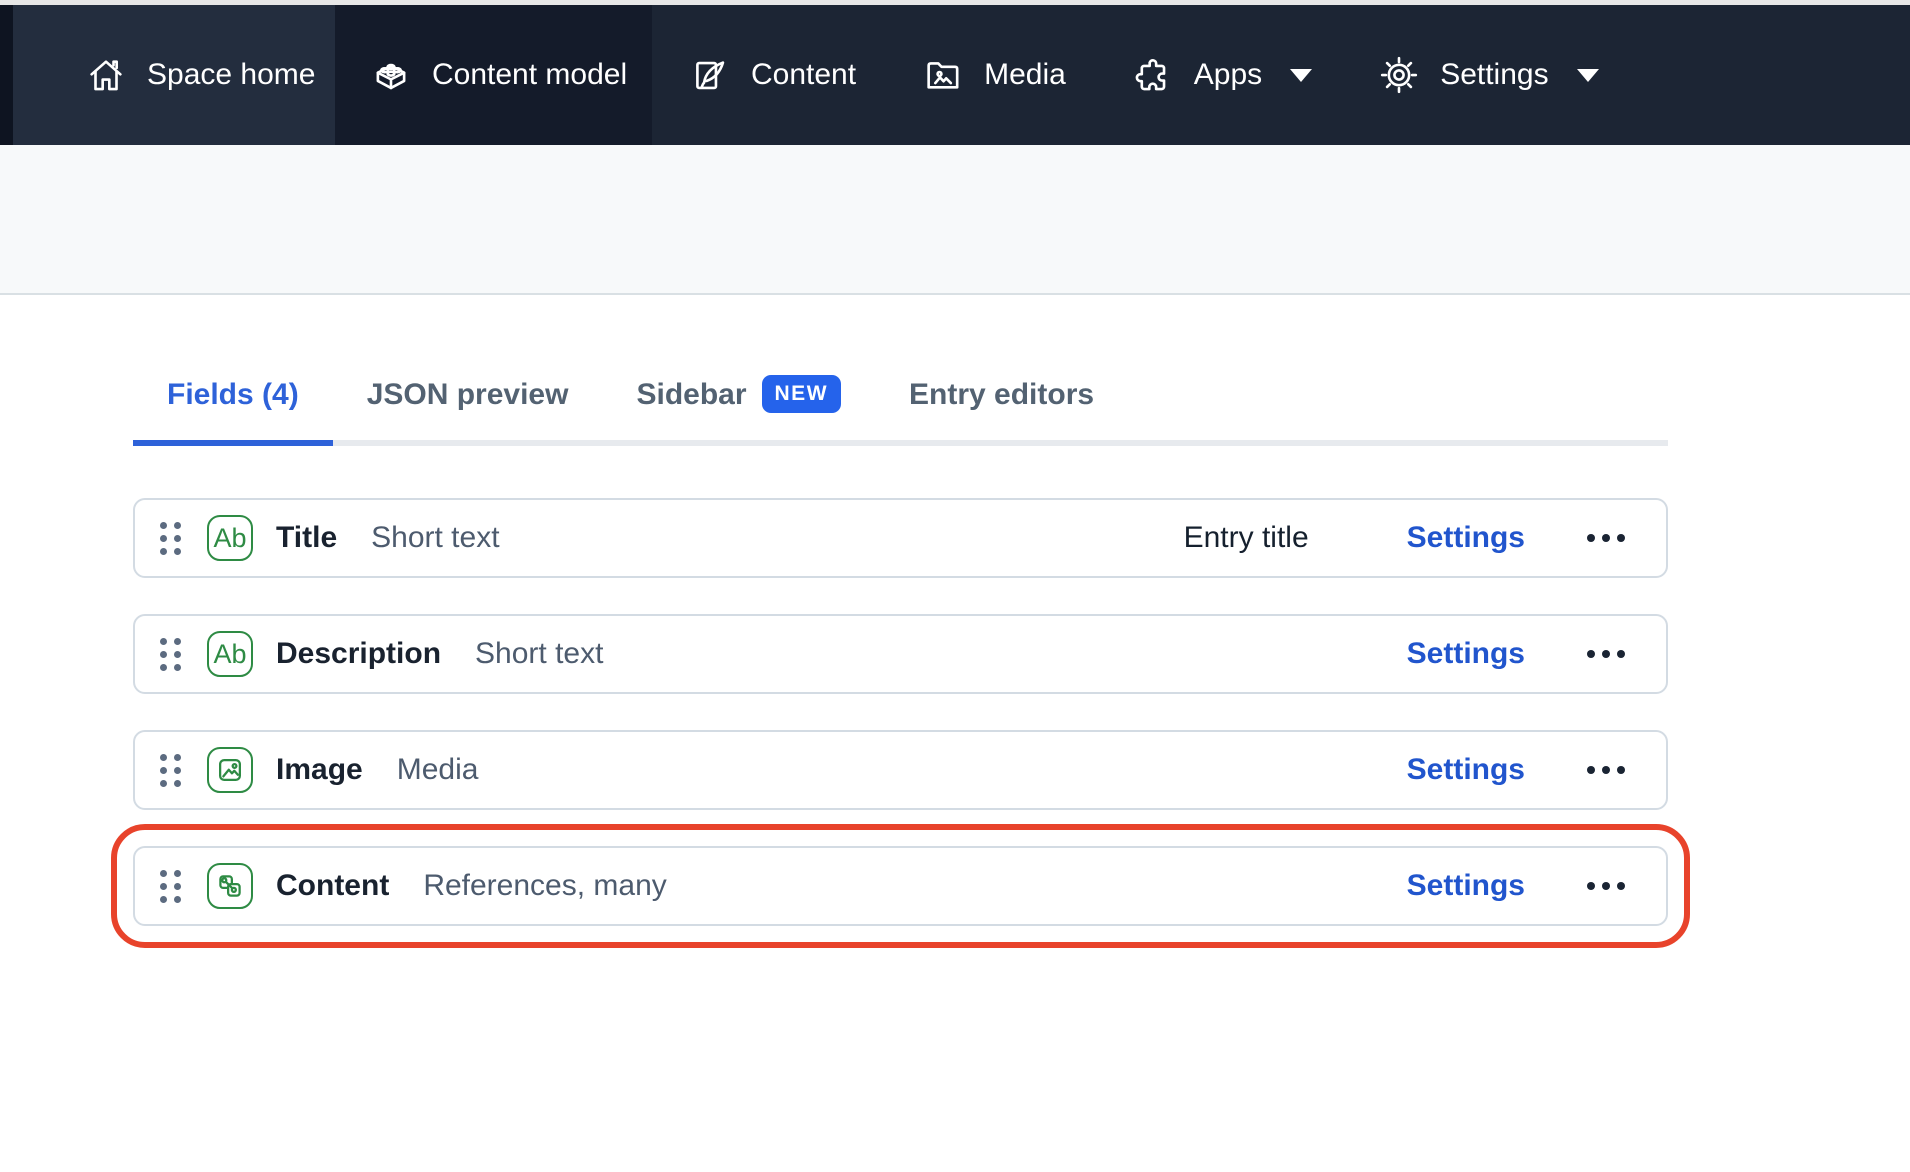 The image size is (1910, 1172). I want to click on nav-space-home-label: Space home, so click(231, 74).